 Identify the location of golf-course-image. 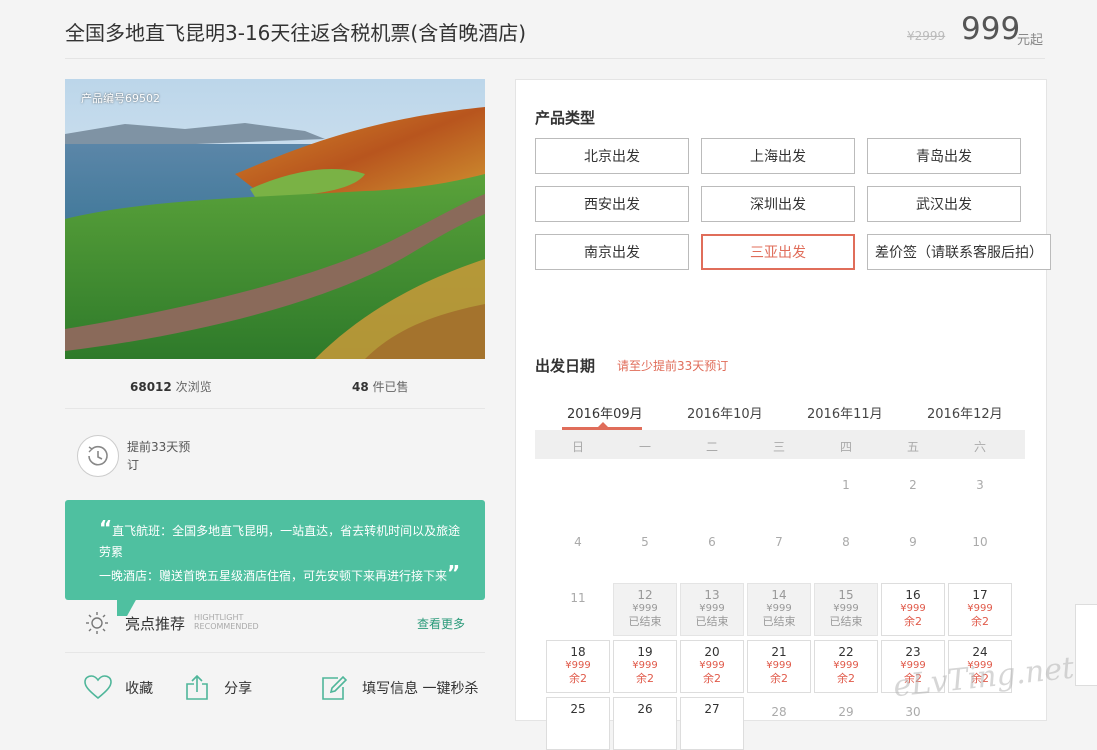
(275, 219).